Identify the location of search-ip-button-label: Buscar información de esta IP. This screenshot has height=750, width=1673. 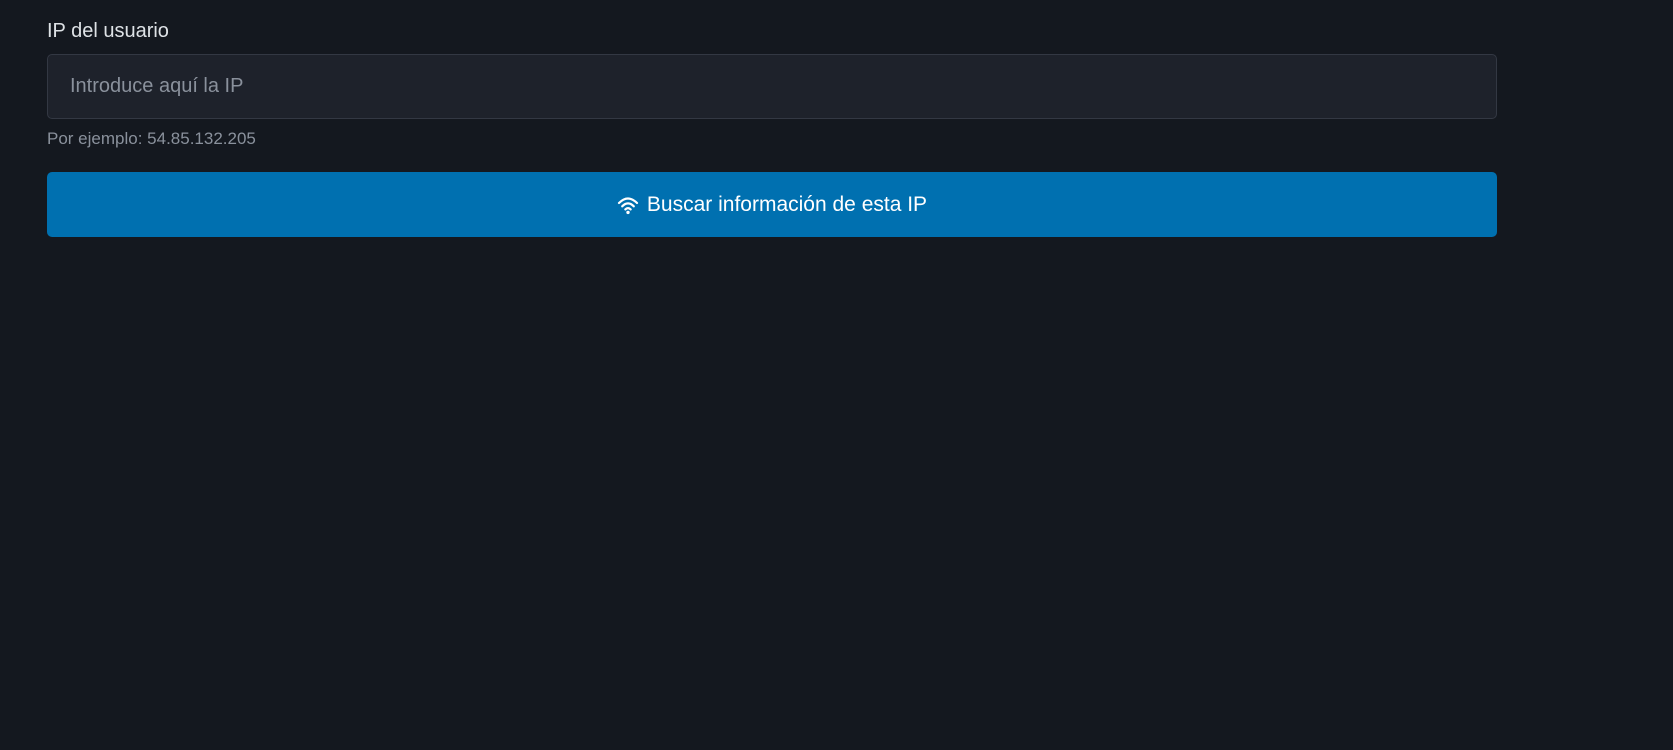
(787, 204).